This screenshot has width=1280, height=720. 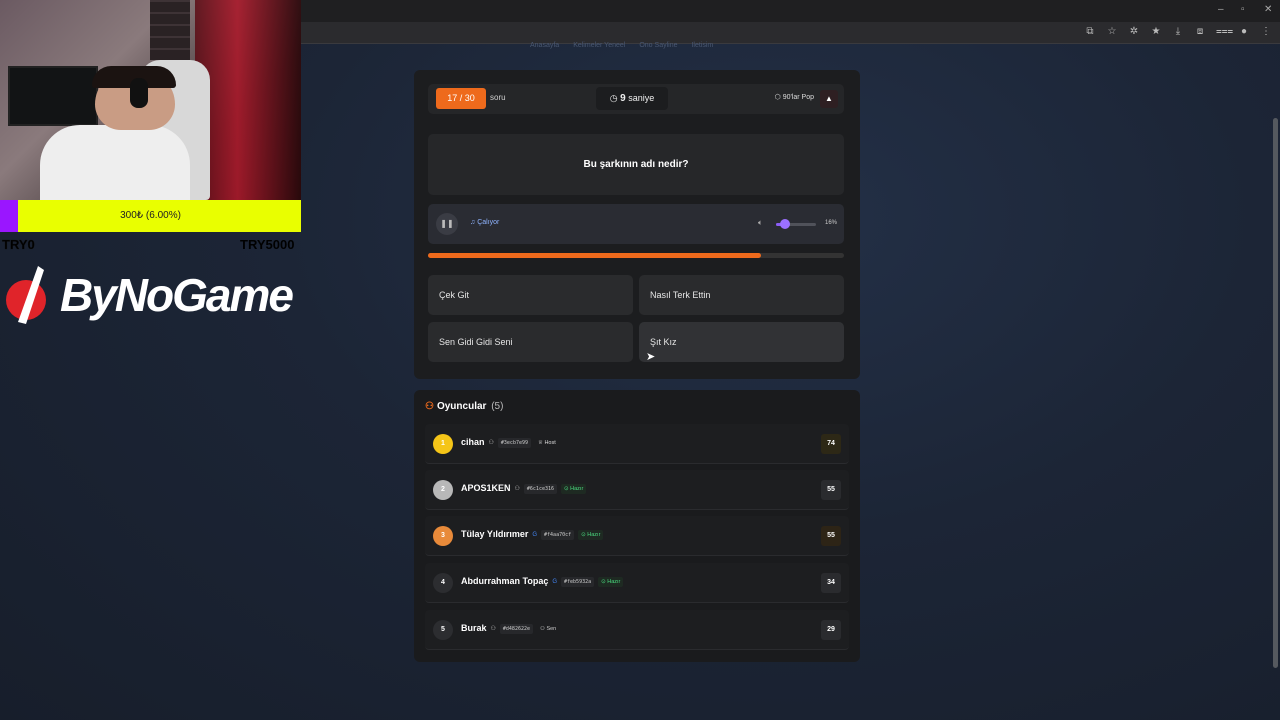 I want to click on volume-icon: 🔈︎, so click(x=760, y=223).